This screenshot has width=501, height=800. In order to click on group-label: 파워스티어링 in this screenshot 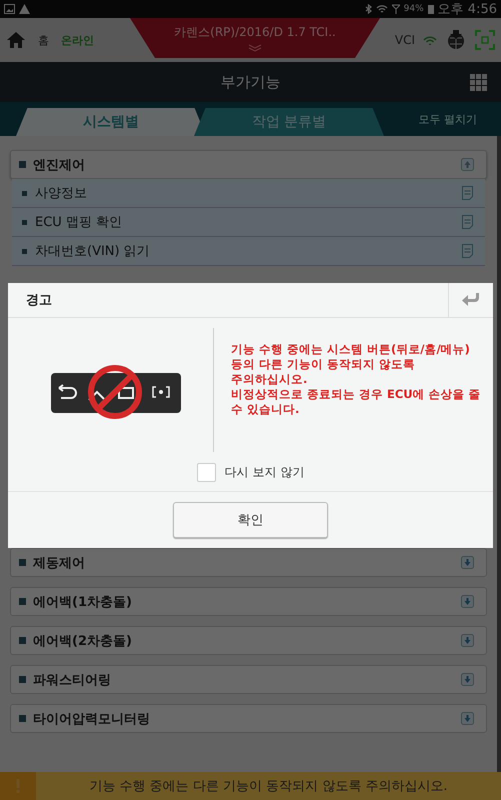, I will do `click(72, 680)`.